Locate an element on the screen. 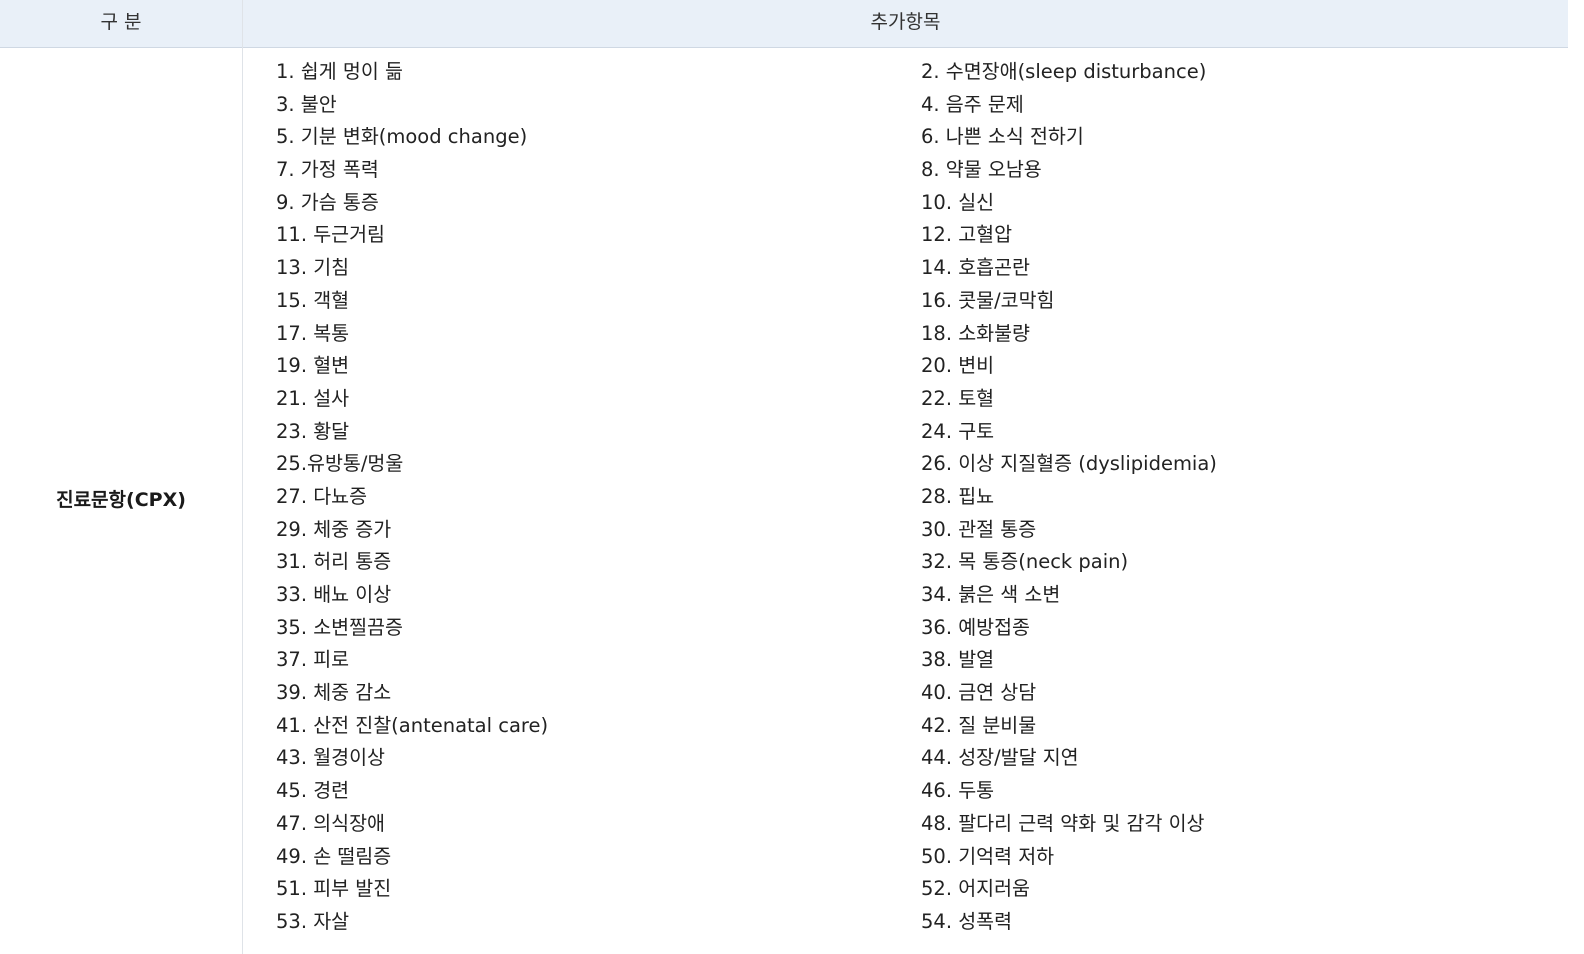 Image resolution: width=1584 pixels, height=954 pixels. list-item: 30. 관절 통증 is located at coordinates (979, 529).